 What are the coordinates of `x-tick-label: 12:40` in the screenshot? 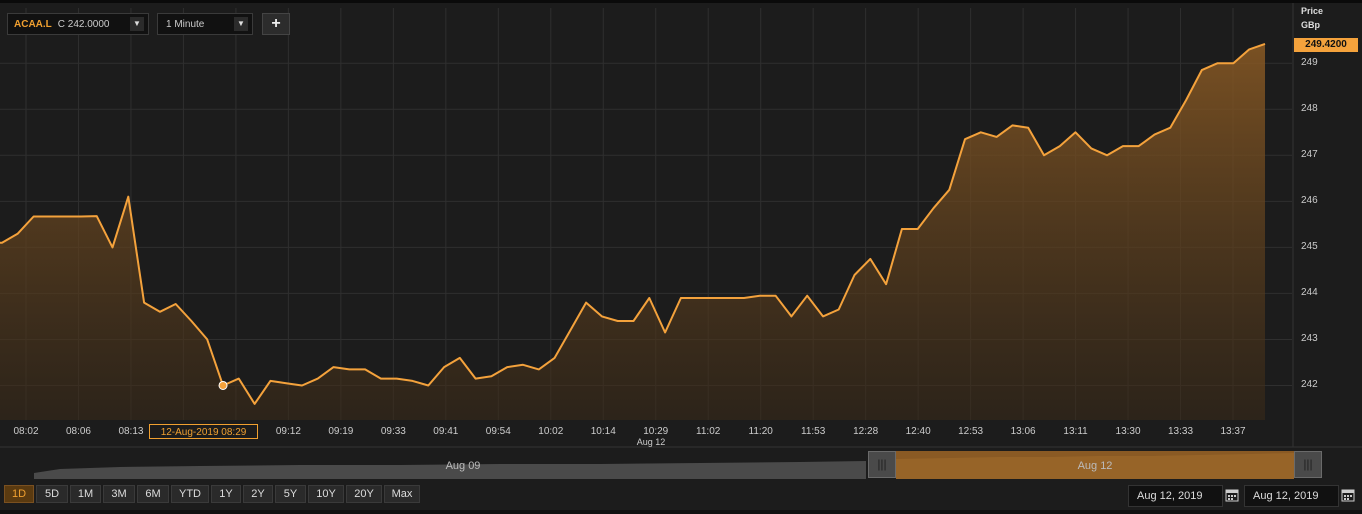 It's located at (918, 431).